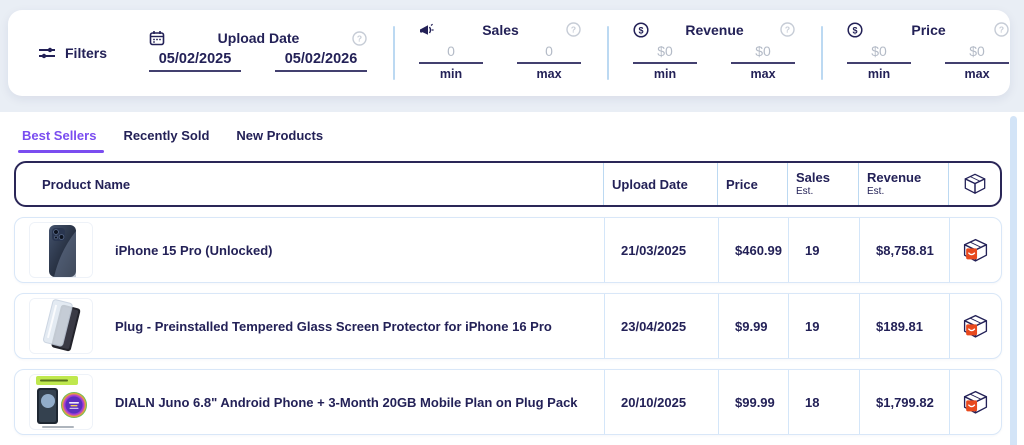 This screenshot has height=445, width=1024. What do you see at coordinates (879, 52) in the screenshot?
I see `price-min-input` at bounding box center [879, 52].